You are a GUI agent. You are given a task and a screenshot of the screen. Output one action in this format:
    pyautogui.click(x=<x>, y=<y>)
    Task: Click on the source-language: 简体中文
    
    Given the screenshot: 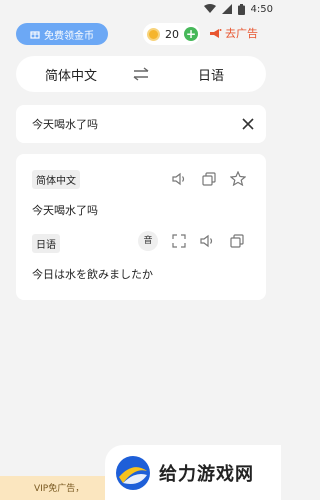 What is the action you would take?
    pyautogui.click(x=71, y=74)
    